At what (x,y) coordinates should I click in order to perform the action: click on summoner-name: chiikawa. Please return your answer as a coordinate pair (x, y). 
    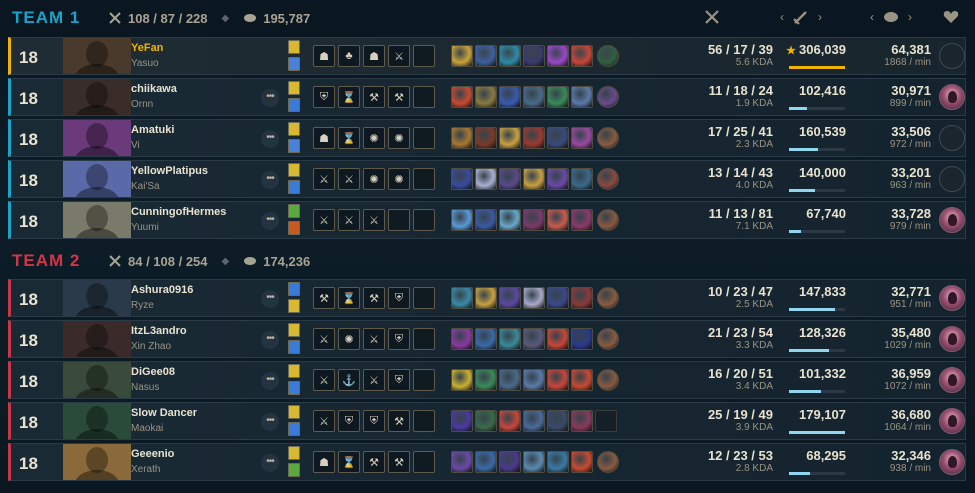
    Looking at the image, I should click on (154, 89).